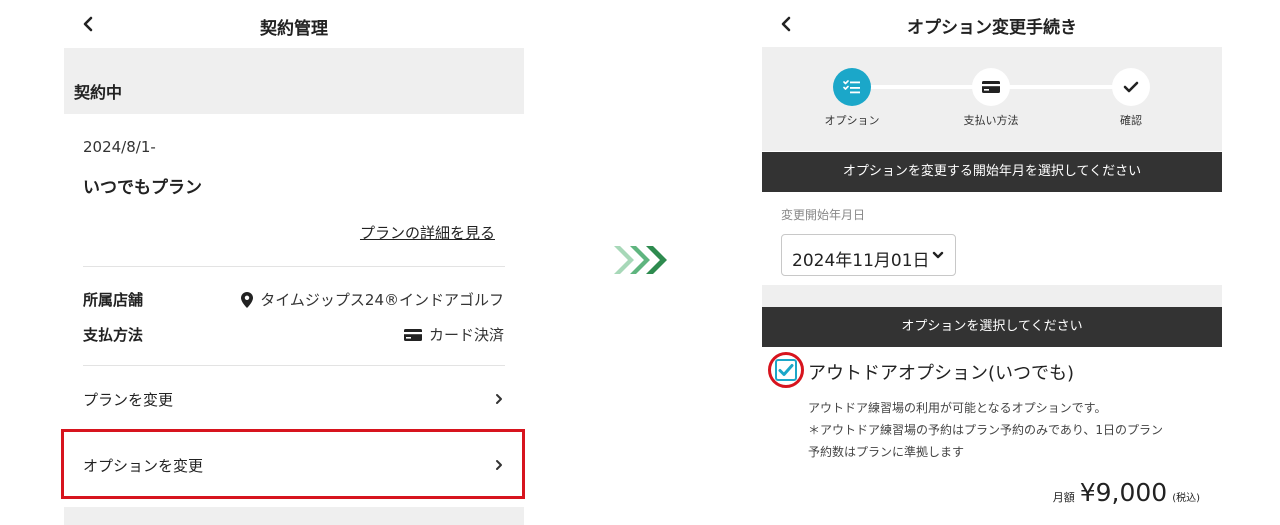  Describe the element at coordinates (98, 92) in the screenshot. I see `contract-status: 契約中` at that location.